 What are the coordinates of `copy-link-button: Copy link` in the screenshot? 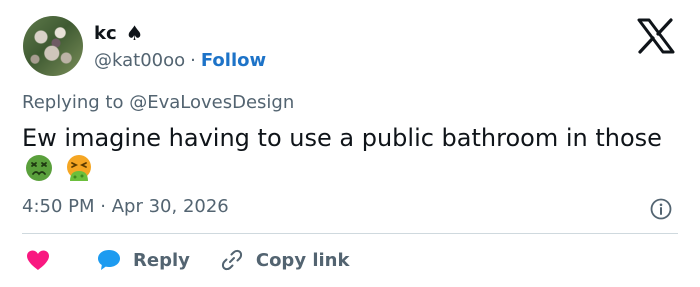 It's located at (270, 260).